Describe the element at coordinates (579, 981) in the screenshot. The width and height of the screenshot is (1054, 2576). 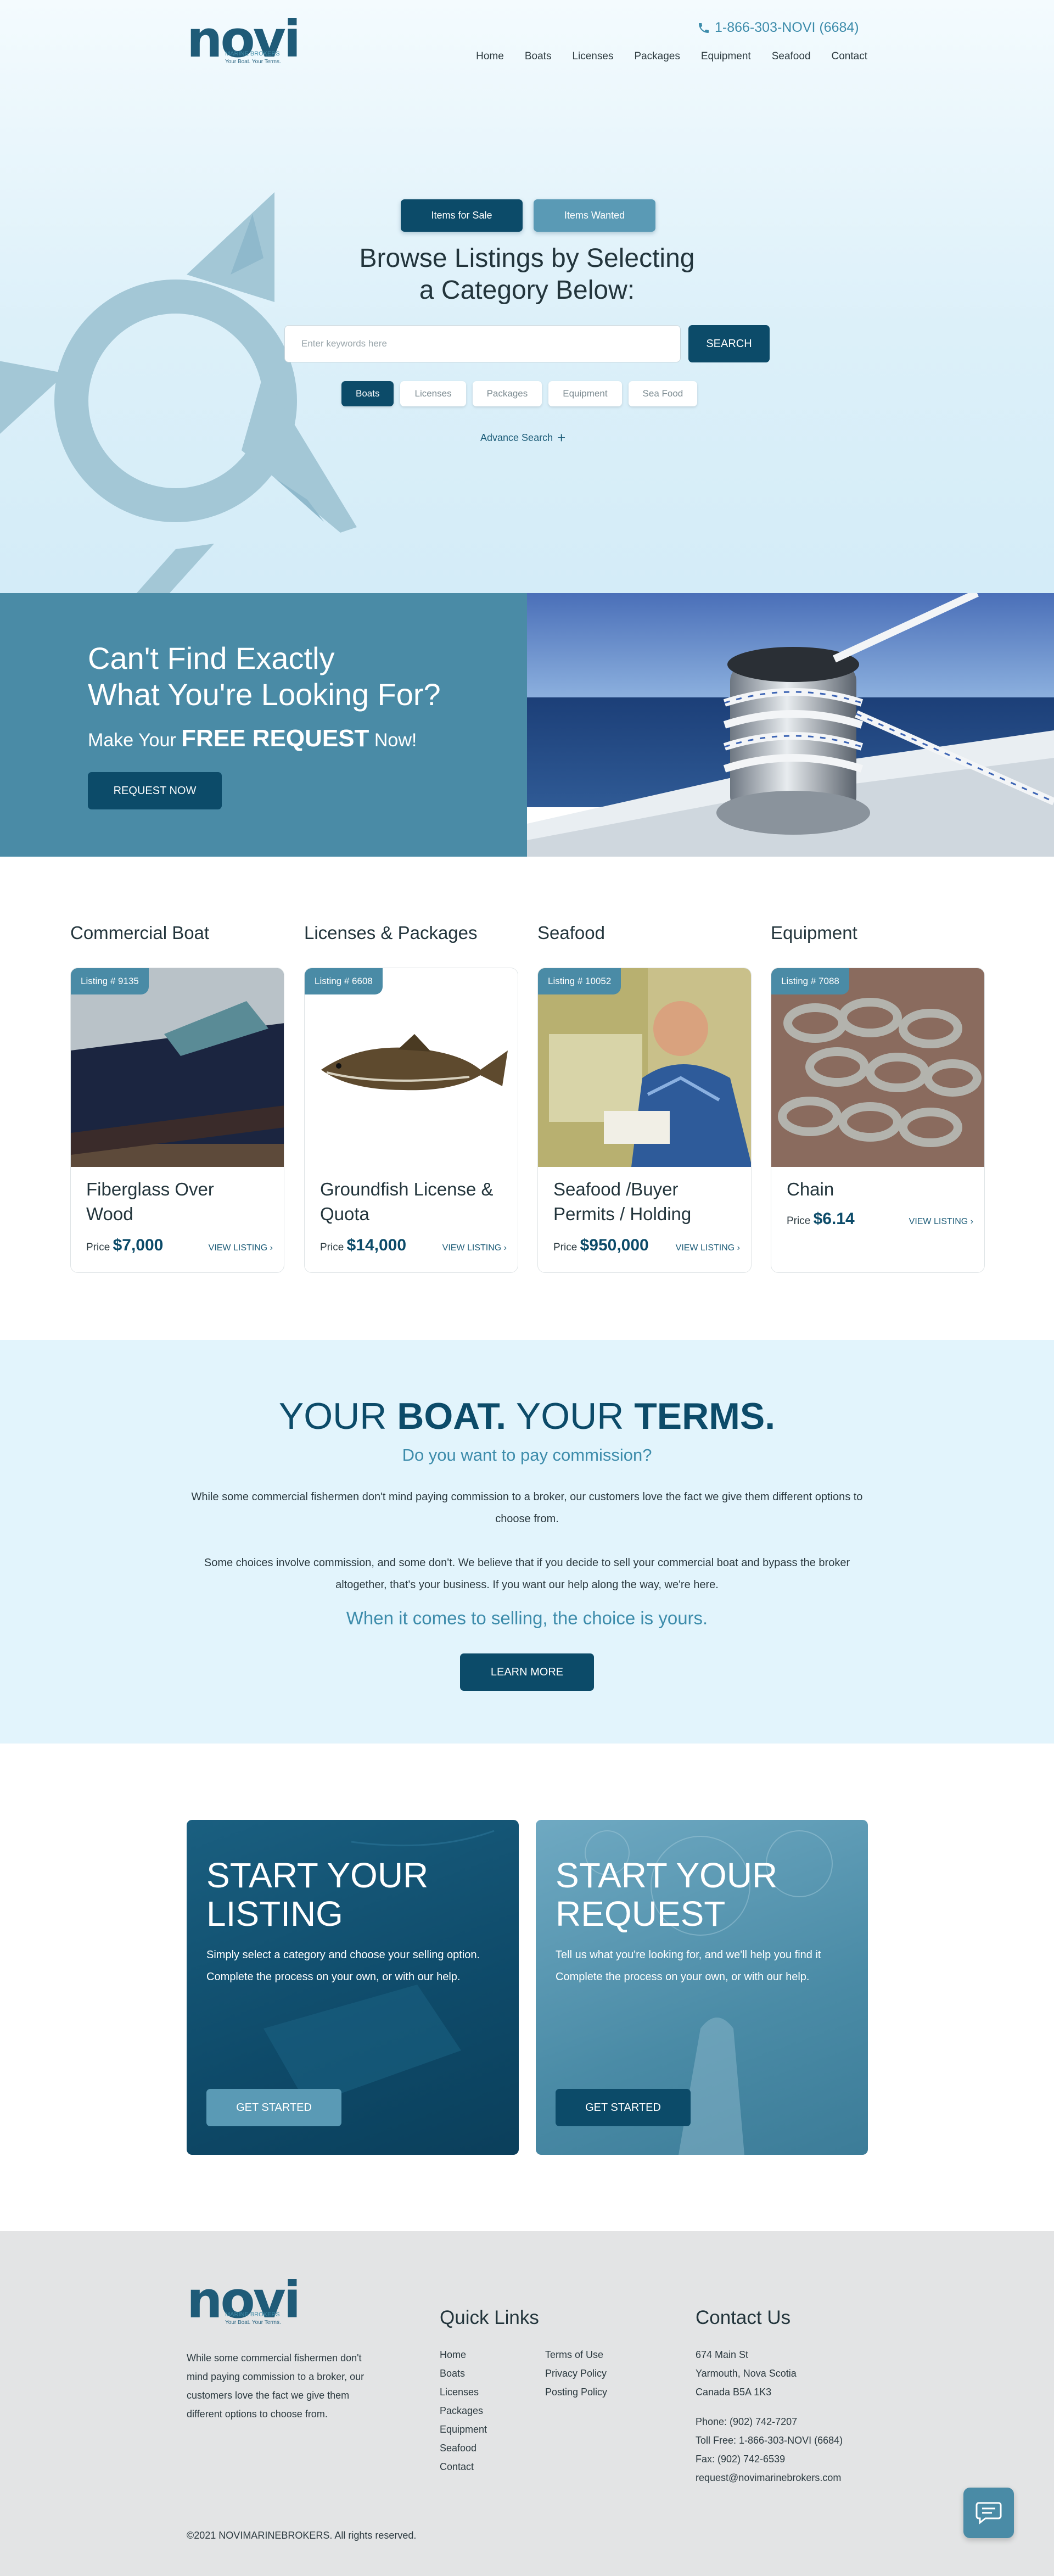
I see `listing-badge: Listing # 10052` at that location.